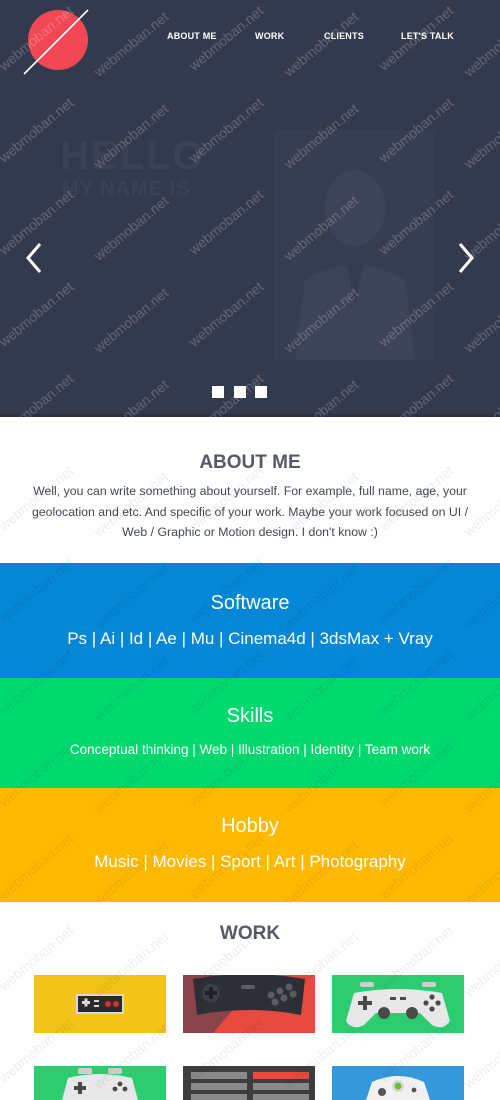  Describe the element at coordinates (126, 189) in the screenshot. I see `slide-subheading: MY NAME IS` at that location.